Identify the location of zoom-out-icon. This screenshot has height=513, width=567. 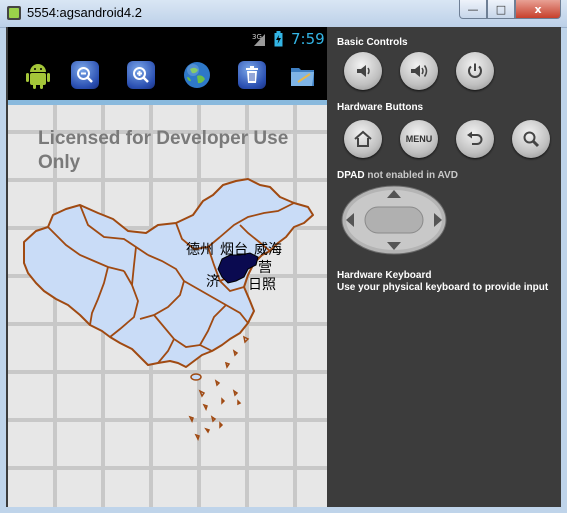
(85, 75).